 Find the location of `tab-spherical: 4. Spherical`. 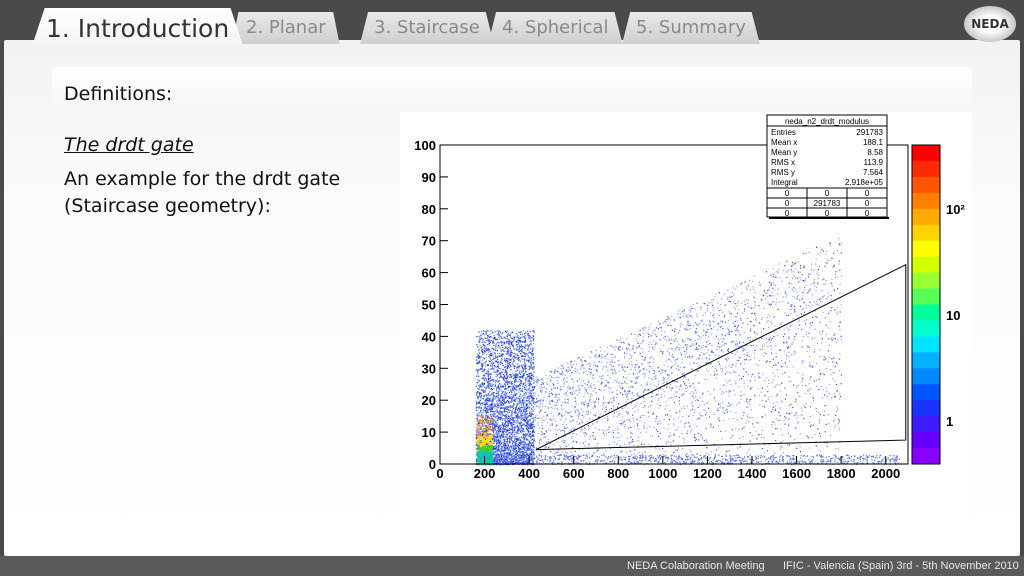

tab-spherical: 4. Spherical is located at coordinates (555, 28).